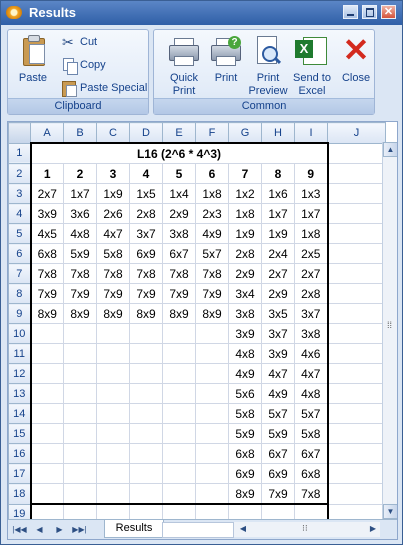 This screenshot has width=403, height=545. What do you see at coordinates (19, 453) in the screenshot?
I see `row-header-16: 16` at bounding box center [19, 453].